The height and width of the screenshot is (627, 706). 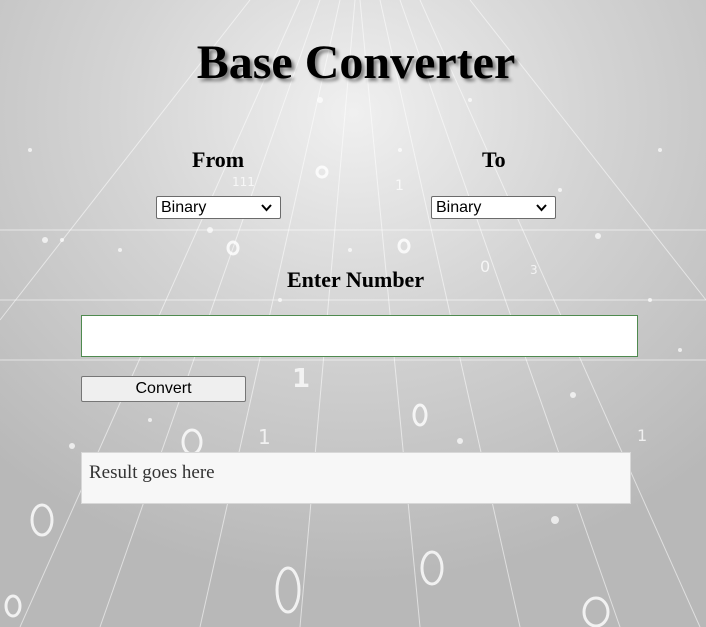 What do you see at coordinates (485, 266) in the screenshot?
I see `svg-text: 0` at bounding box center [485, 266].